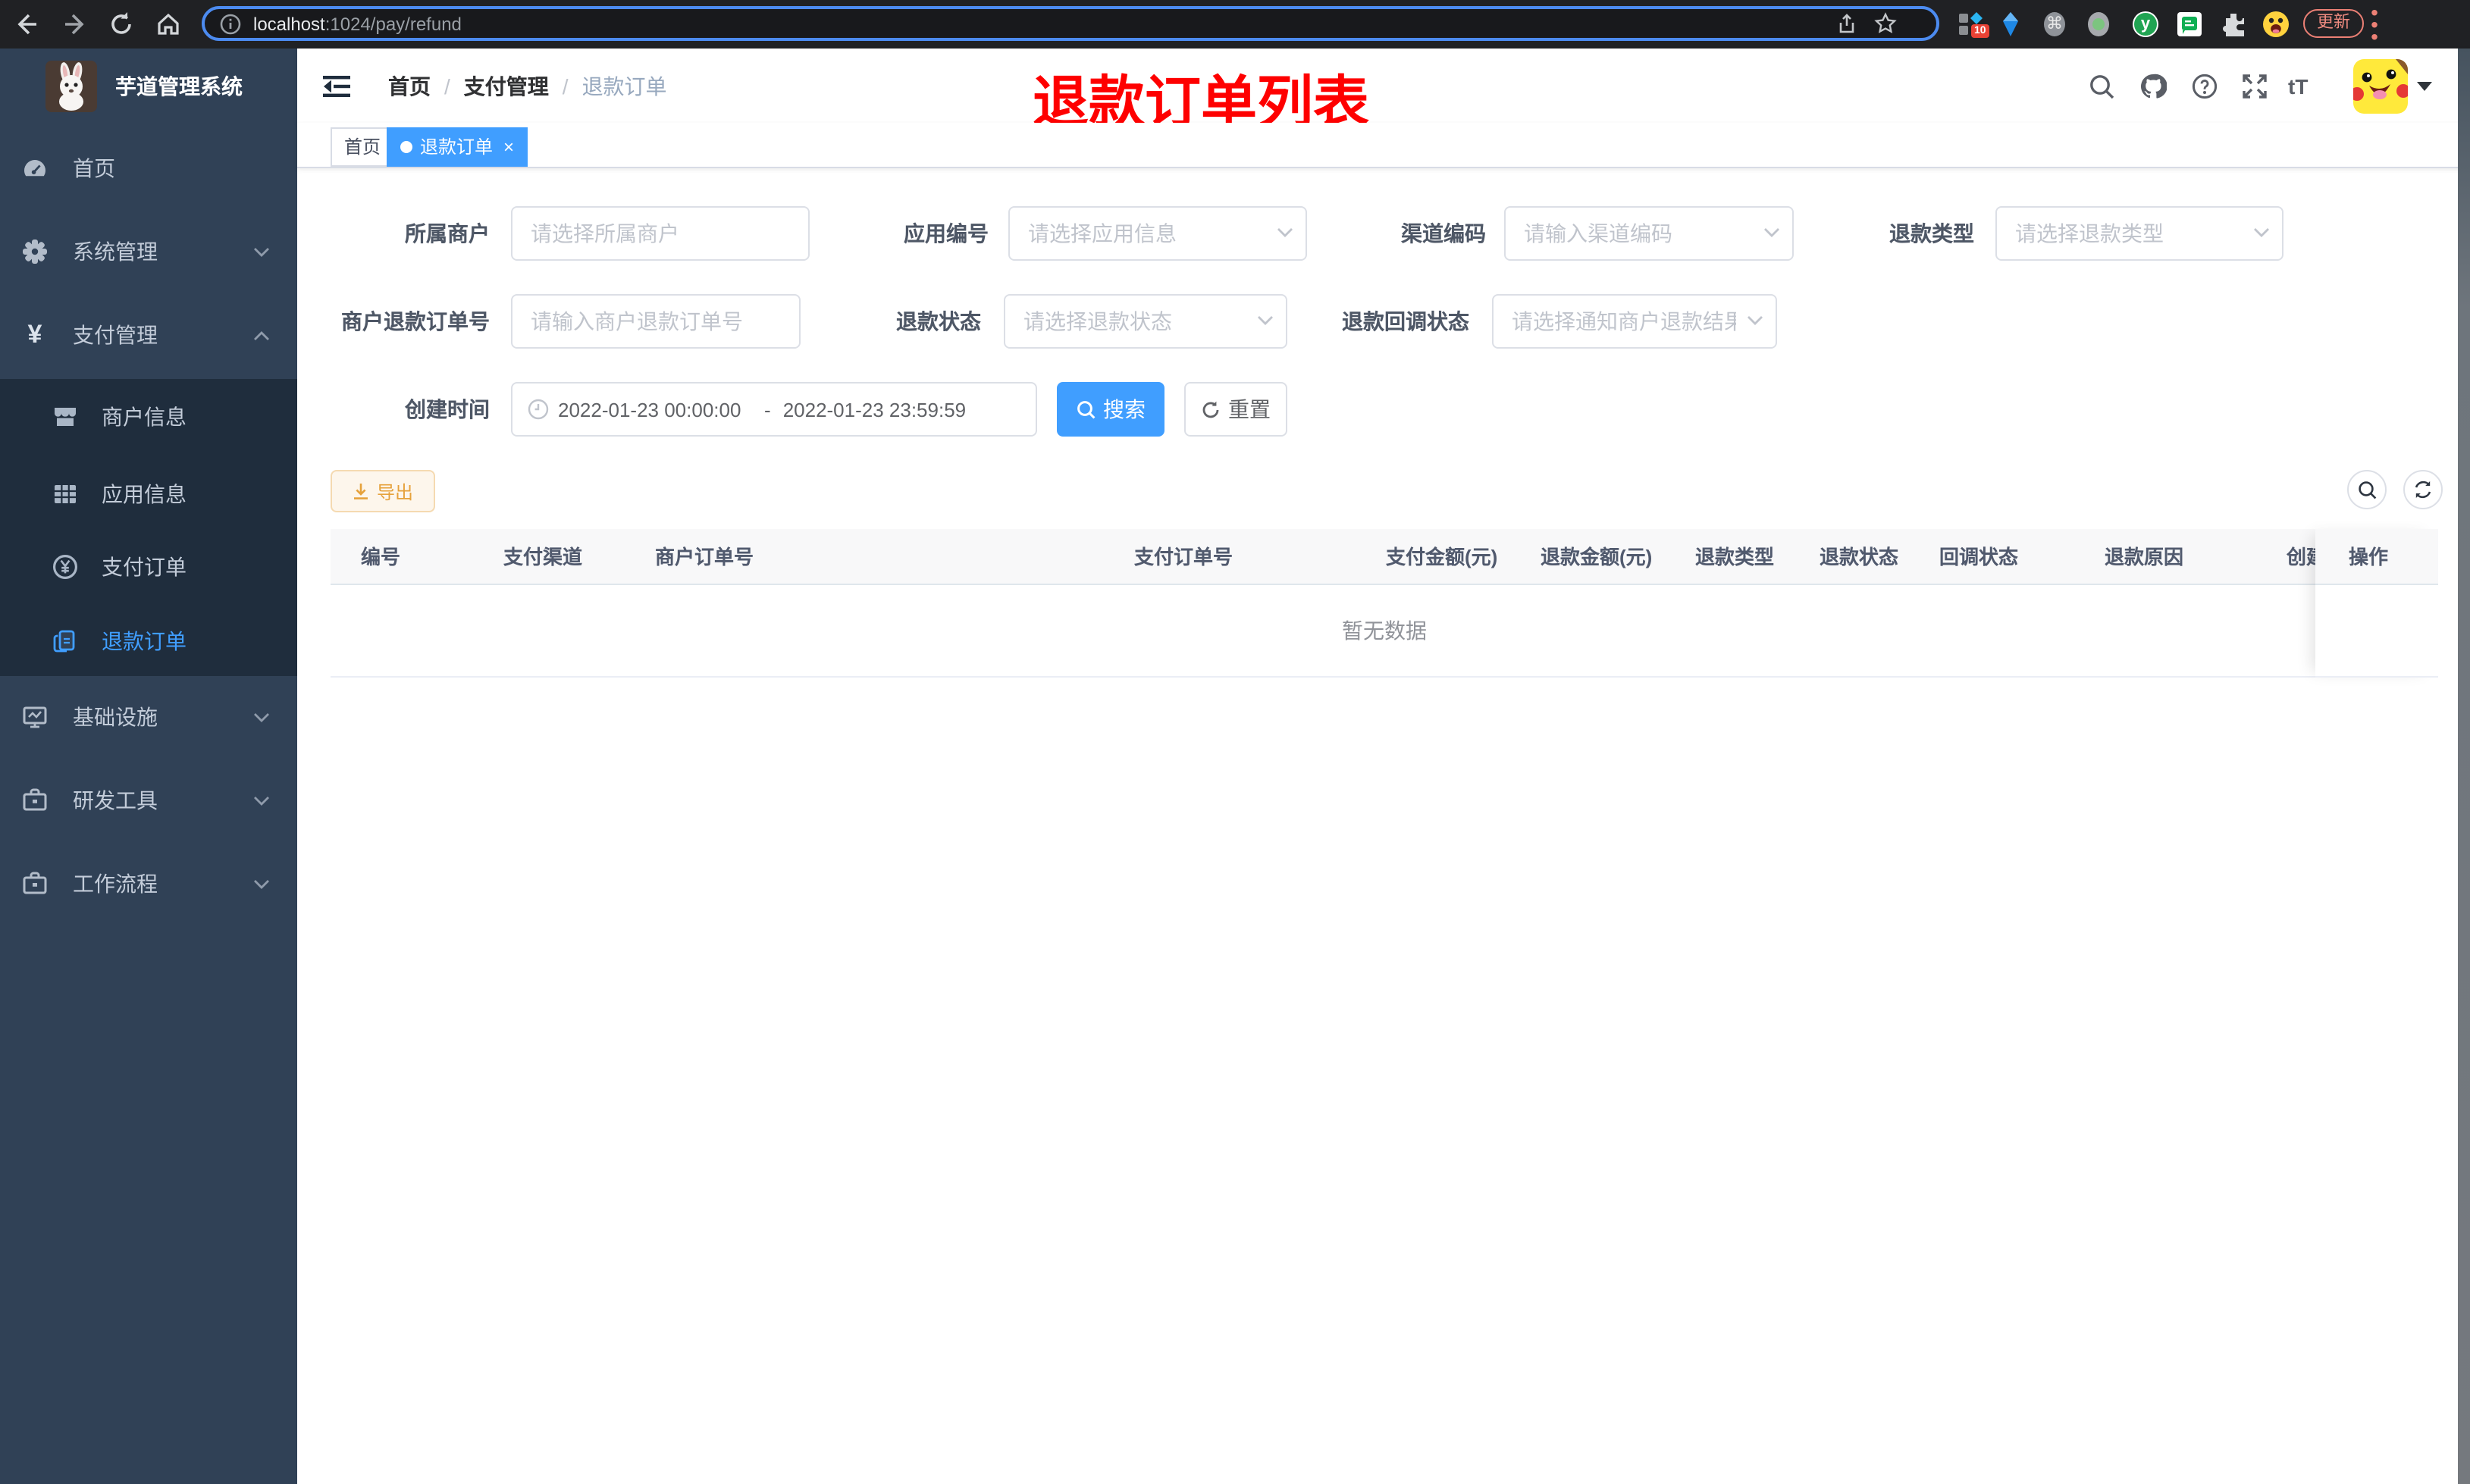 The image size is (2470, 1484). I want to click on merchant-label: 所属商户, so click(447, 234).